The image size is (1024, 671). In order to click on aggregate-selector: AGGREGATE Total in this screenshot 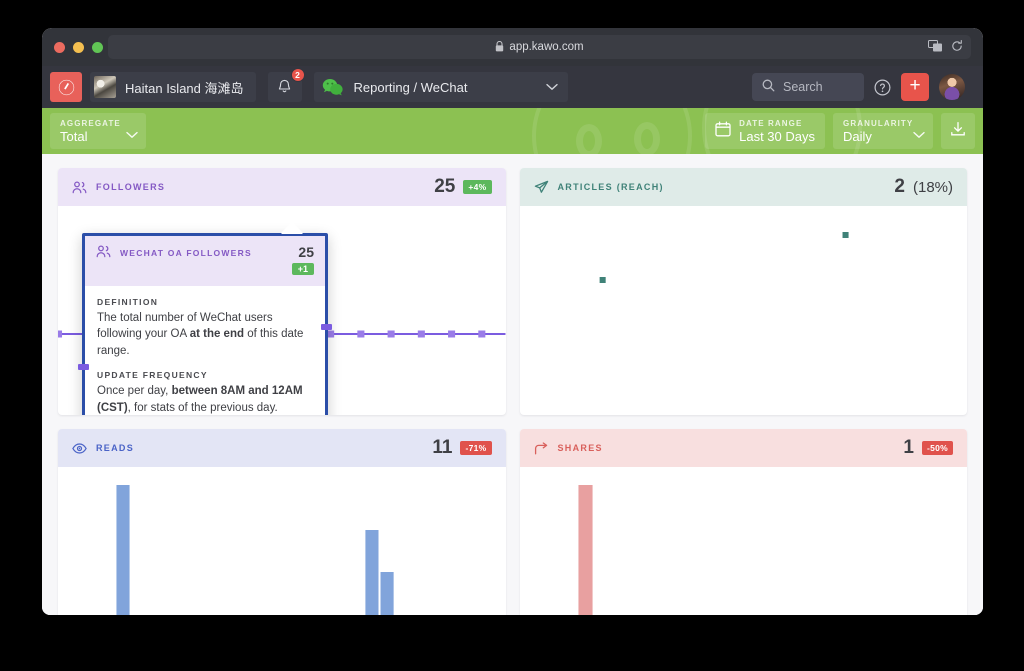, I will do `click(98, 131)`.